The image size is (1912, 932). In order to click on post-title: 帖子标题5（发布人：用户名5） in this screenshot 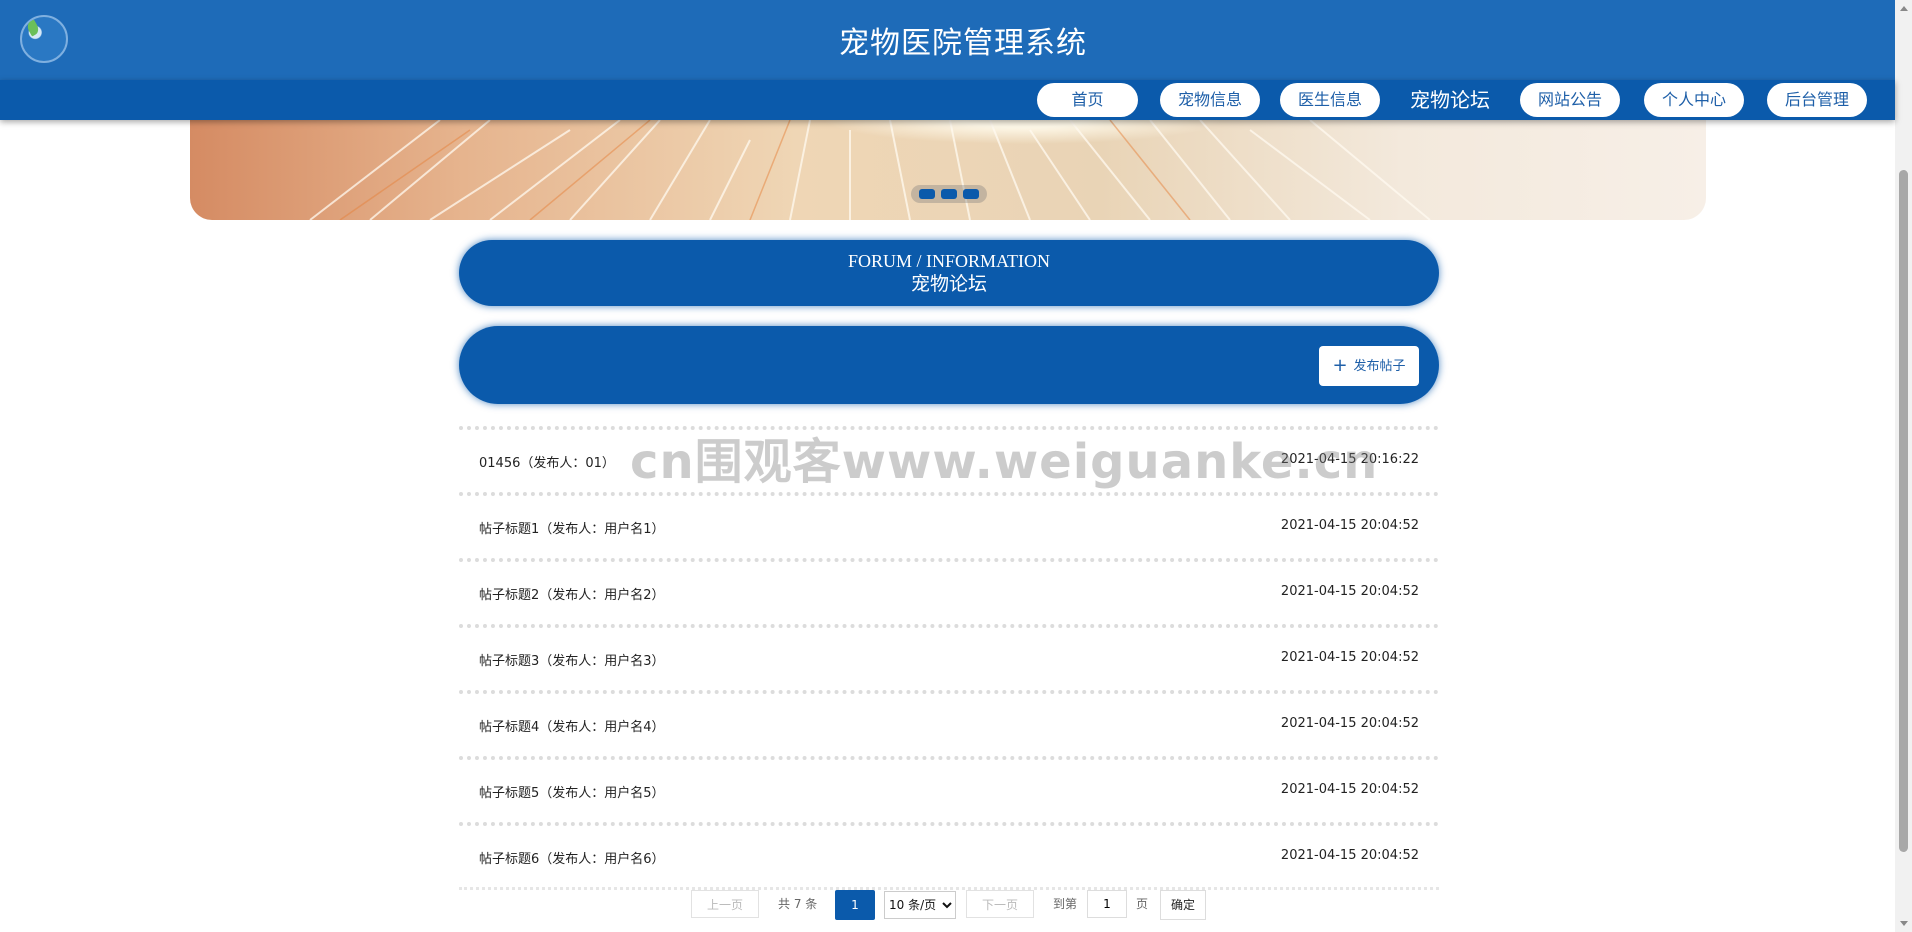, I will do `click(572, 793)`.